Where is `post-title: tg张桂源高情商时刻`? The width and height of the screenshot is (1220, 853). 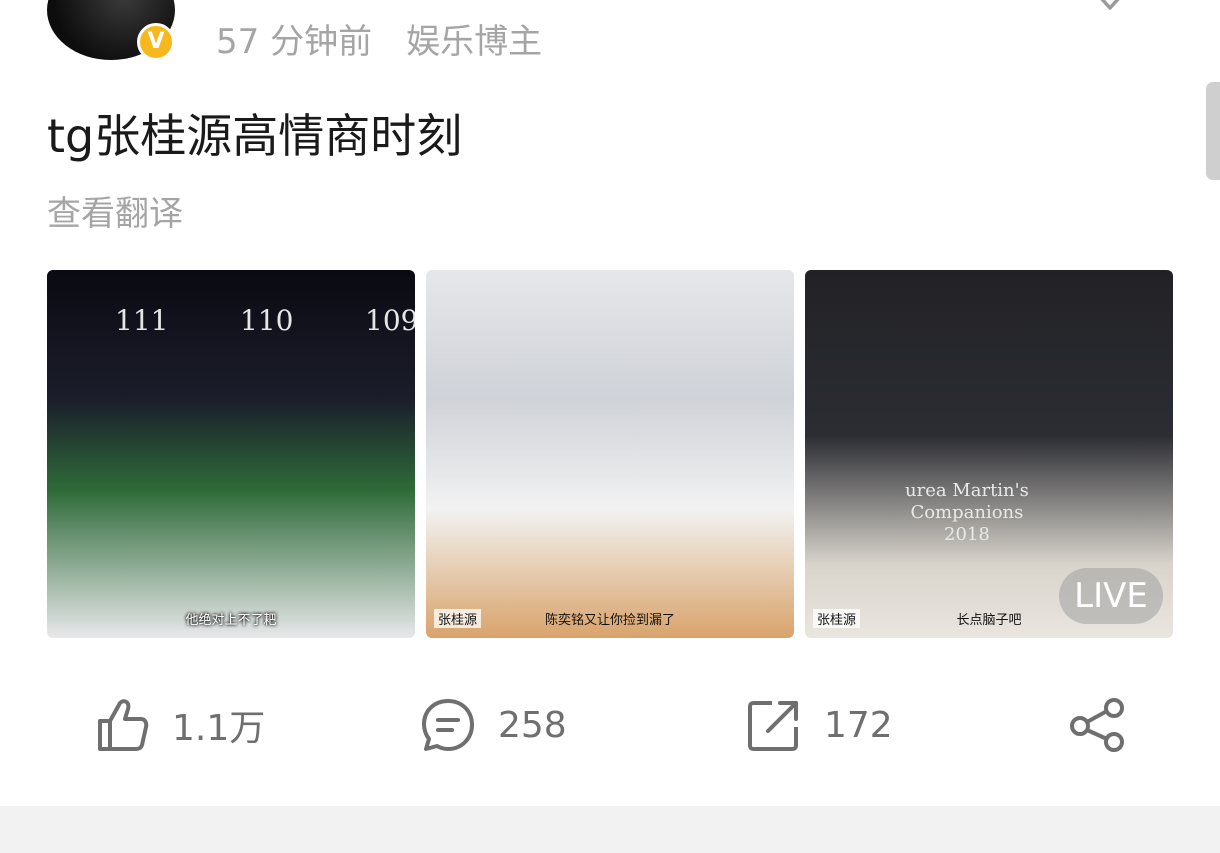 post-title: tg张桂源高情商时刻 is located at coordinates (255, 136).